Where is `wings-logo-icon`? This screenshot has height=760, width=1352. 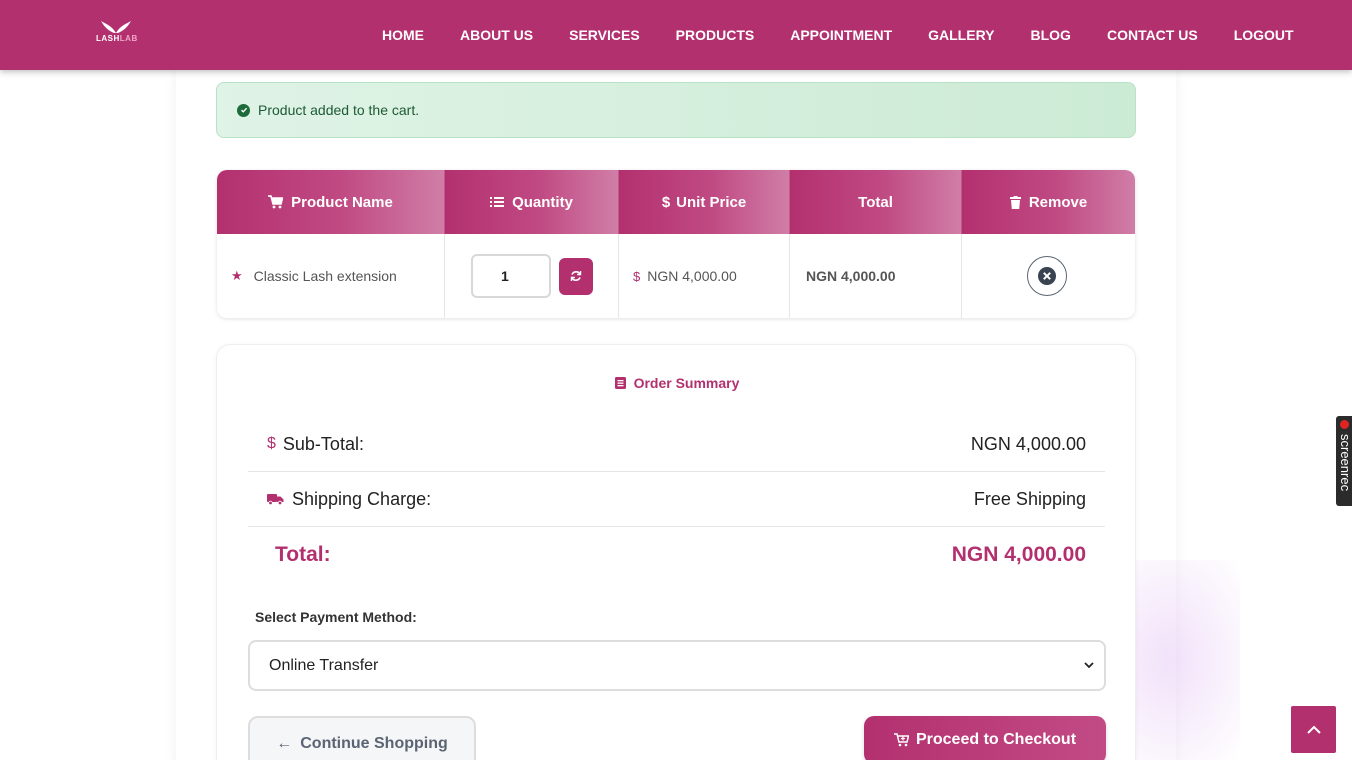
wings-logo-icon is located at coordinates (116, 27).